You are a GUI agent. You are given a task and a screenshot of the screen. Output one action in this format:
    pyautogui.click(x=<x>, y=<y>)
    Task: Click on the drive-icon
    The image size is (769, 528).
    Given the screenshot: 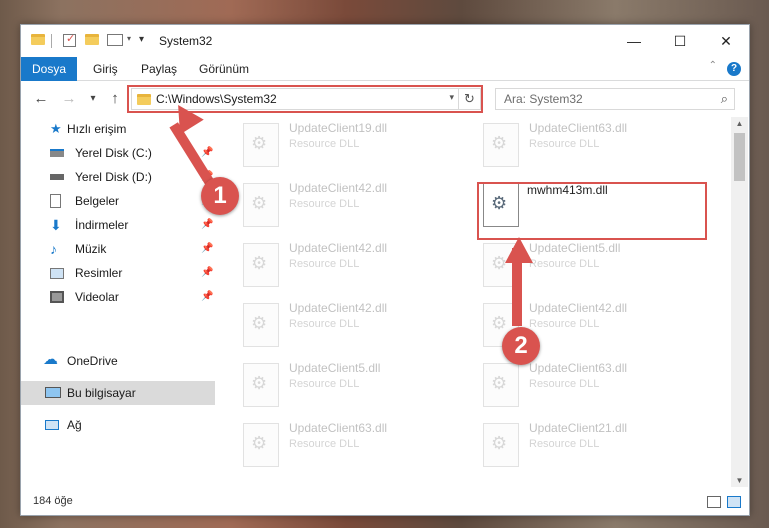 What is the action you would take?
    pyautogui.click(x=57, y=153)
    